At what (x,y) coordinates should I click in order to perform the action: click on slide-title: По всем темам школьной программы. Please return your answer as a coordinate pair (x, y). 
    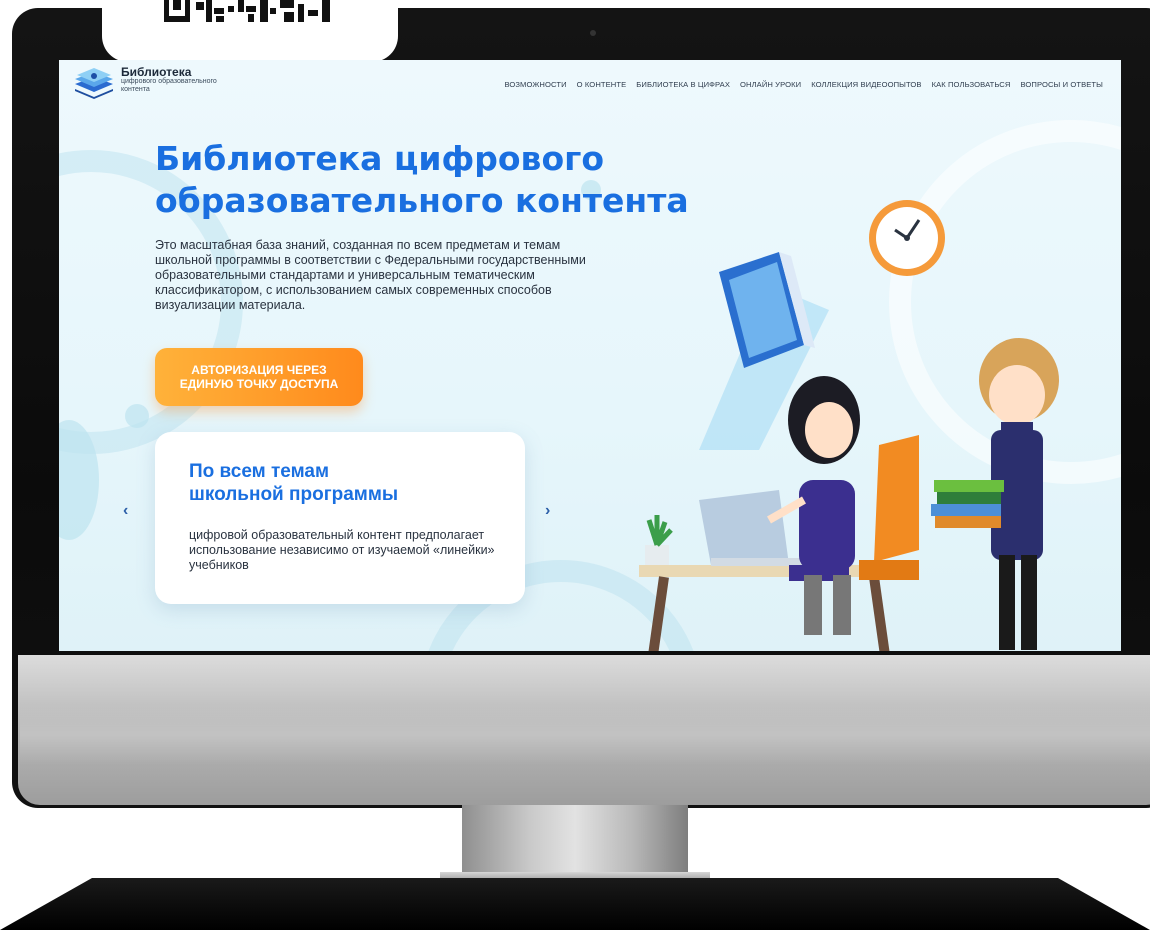
    Looking at the image, I should click on (339, 483).